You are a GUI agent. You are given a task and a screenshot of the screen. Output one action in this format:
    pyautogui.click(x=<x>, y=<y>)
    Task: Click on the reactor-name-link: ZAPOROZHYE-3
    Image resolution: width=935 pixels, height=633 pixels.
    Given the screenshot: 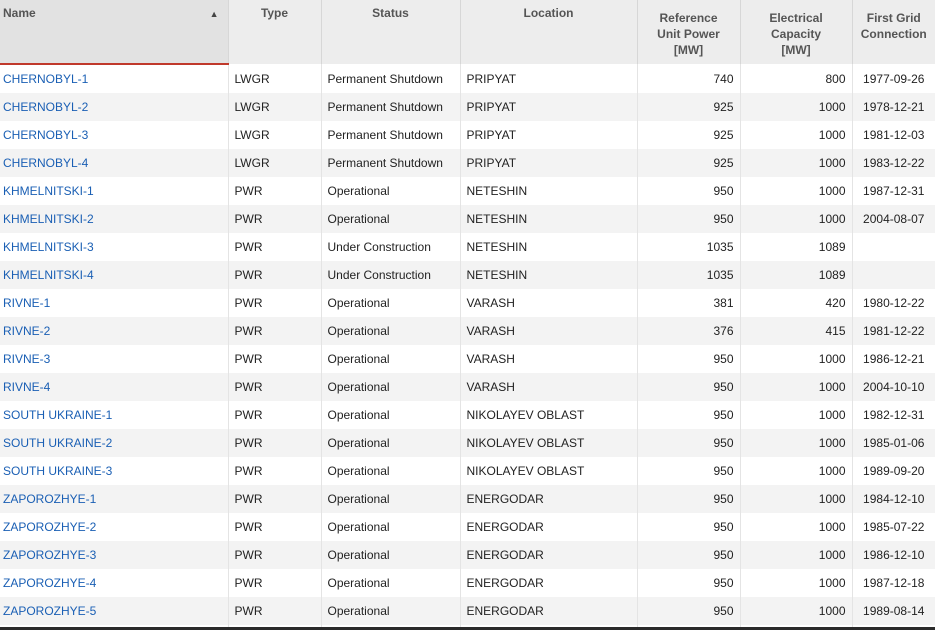 What is the action you would take?
    pyautogui.click(x=49, y=555)
    